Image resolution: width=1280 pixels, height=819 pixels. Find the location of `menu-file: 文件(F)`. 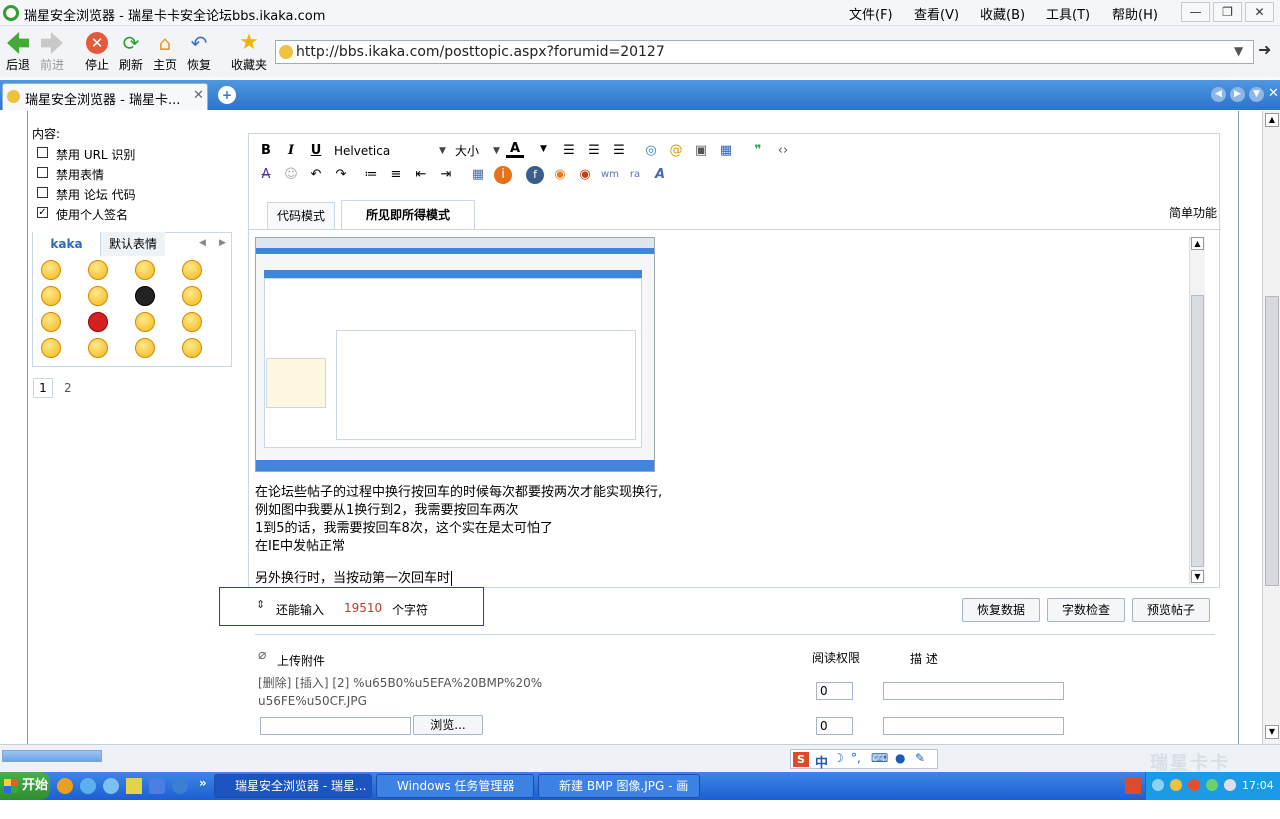

menu-file: 文件(F) is located at coordinates (871, 13).